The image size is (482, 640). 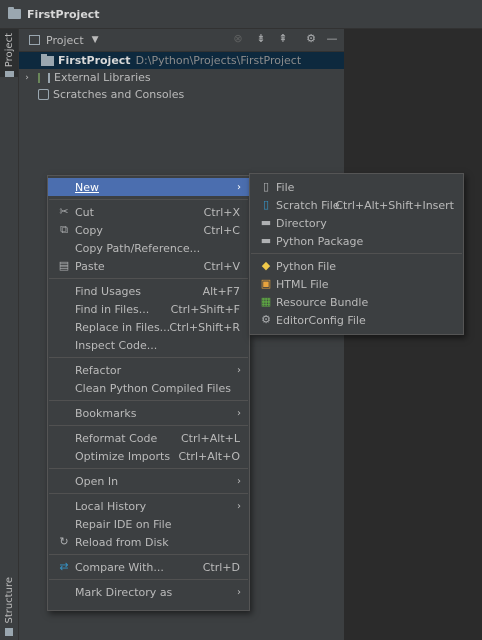 I want to click on tree-item-label: External Libraries, so click(x=102, y=77).